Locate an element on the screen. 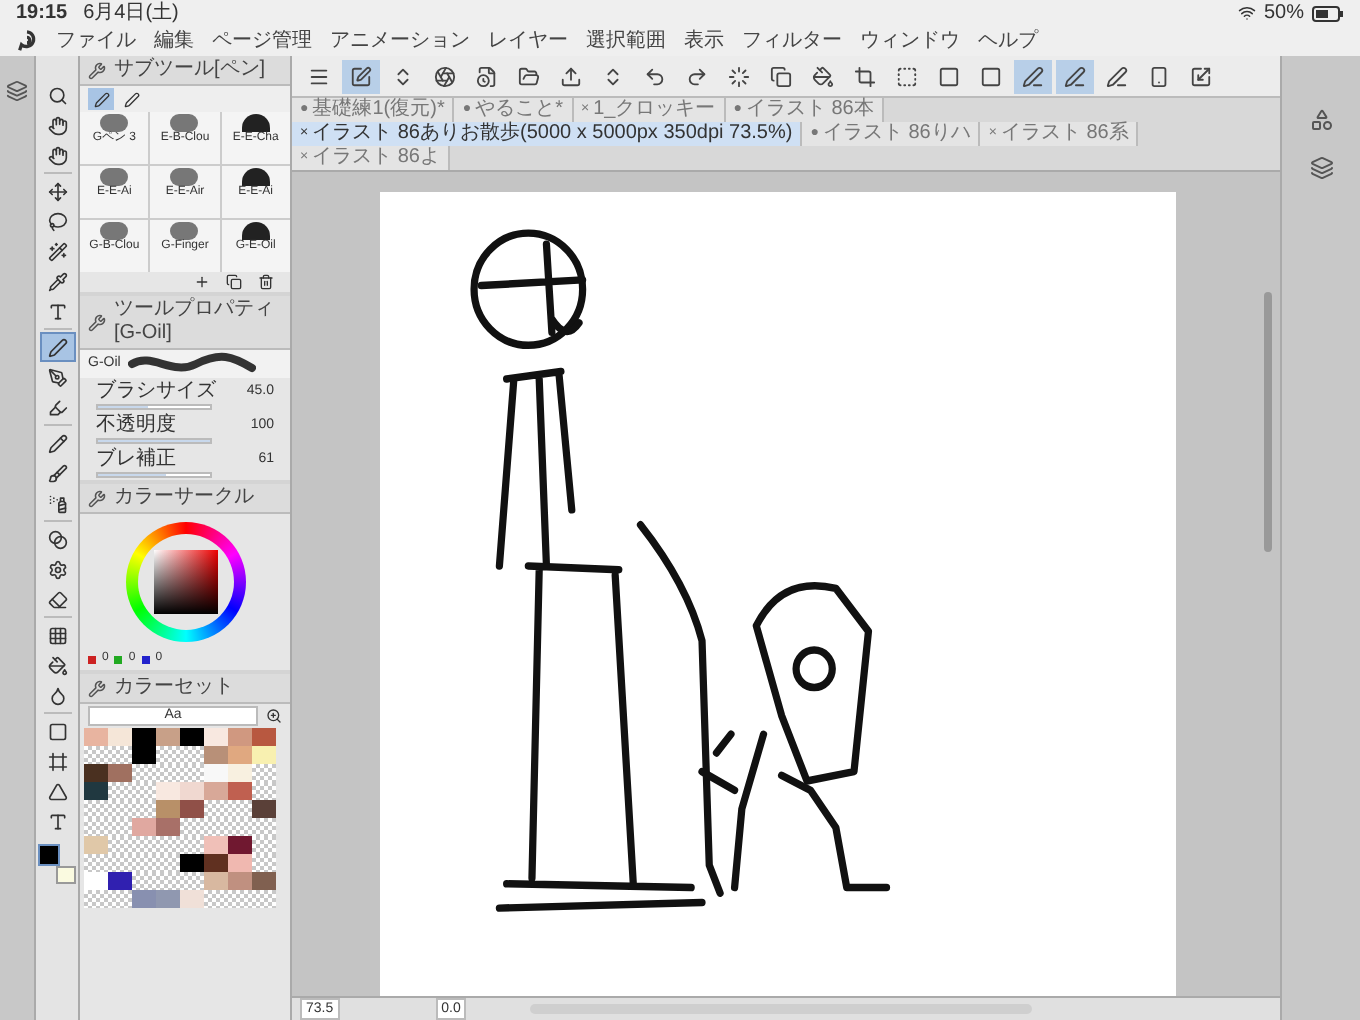  panel-title: ツールプロパティ[G-Oil] is located at coordinates (195, 322).